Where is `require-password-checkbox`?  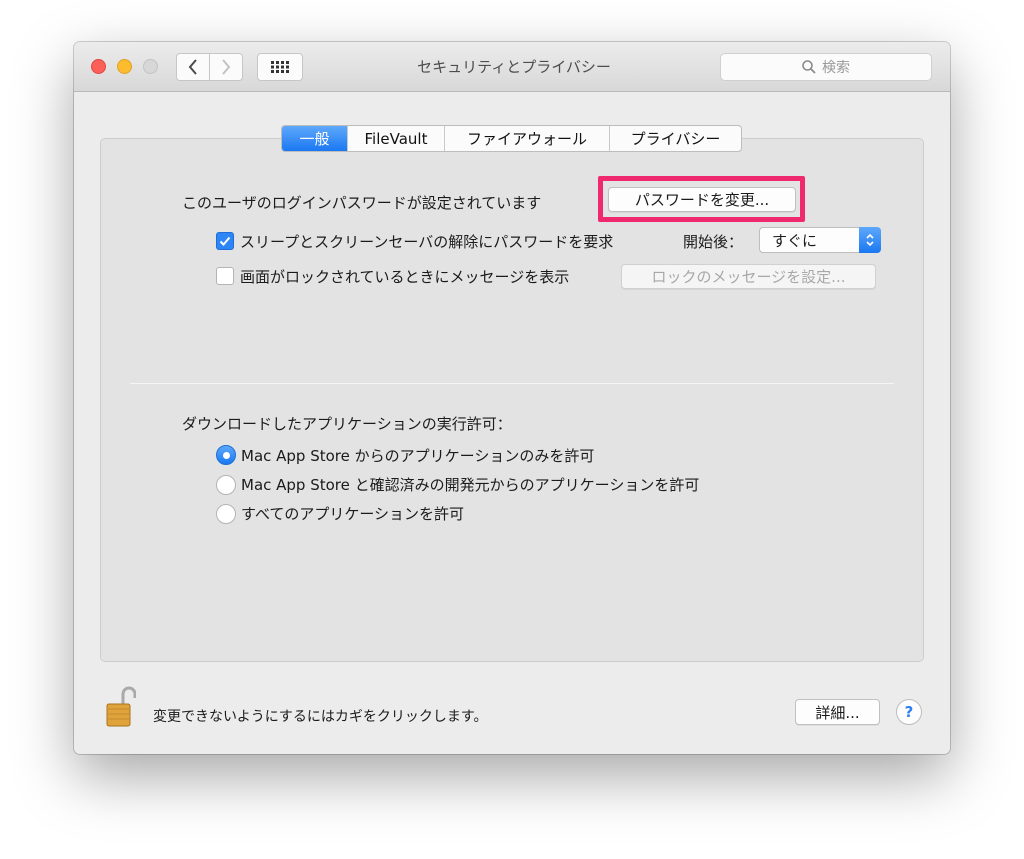 require-password-checkbox is located at coordinates (225, 241).